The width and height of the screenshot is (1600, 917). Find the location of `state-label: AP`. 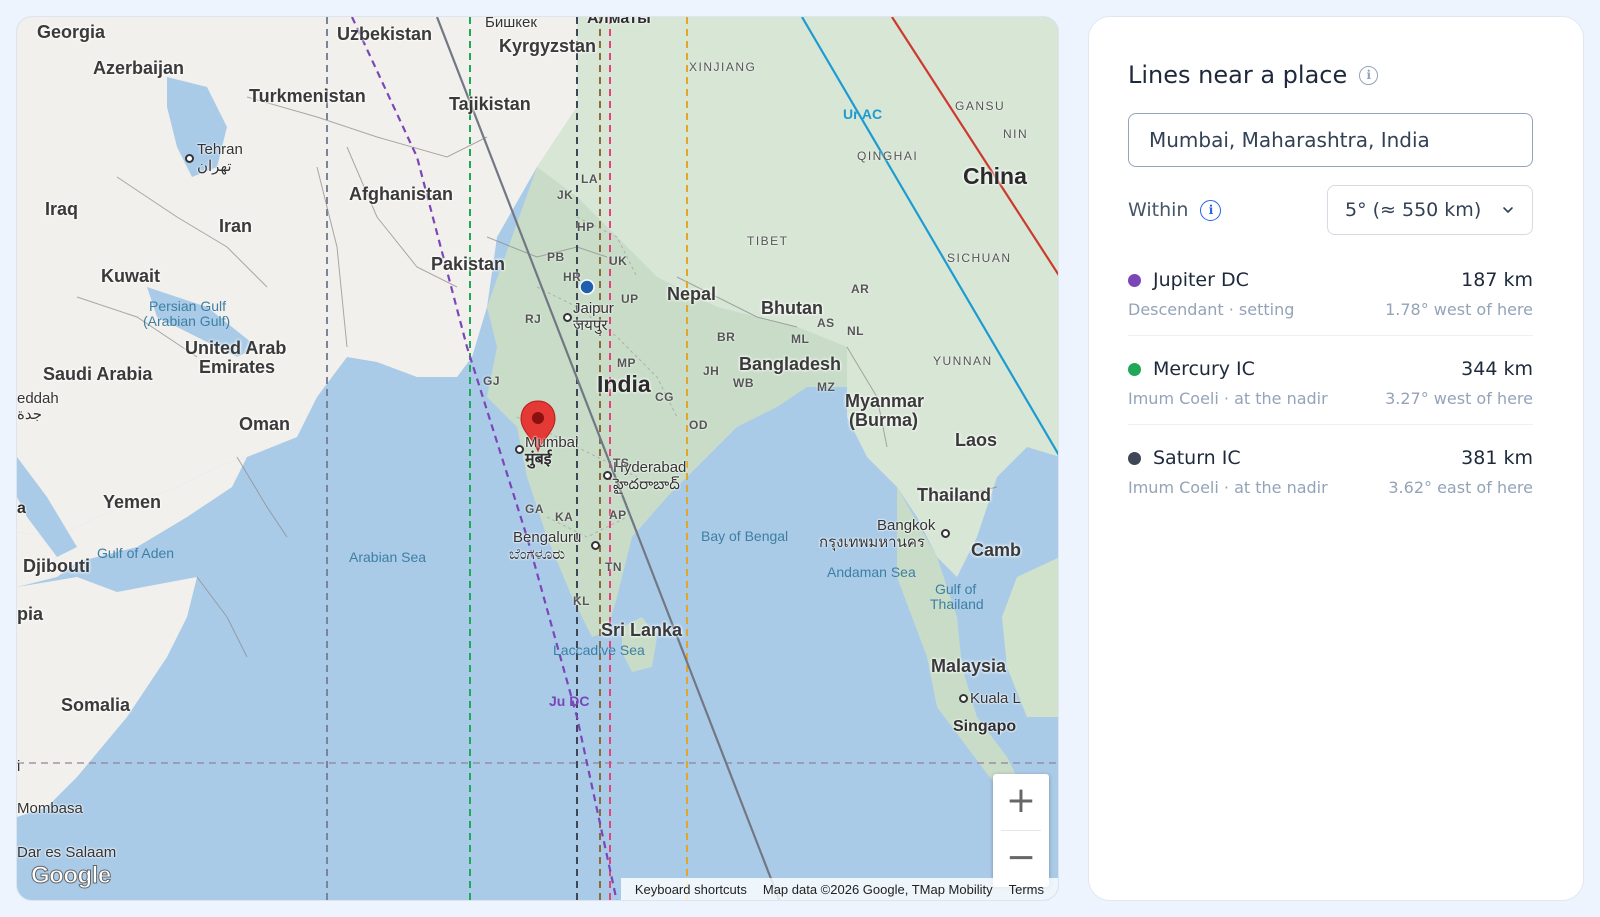

state-label: AP is located at coordinates (618, 515).